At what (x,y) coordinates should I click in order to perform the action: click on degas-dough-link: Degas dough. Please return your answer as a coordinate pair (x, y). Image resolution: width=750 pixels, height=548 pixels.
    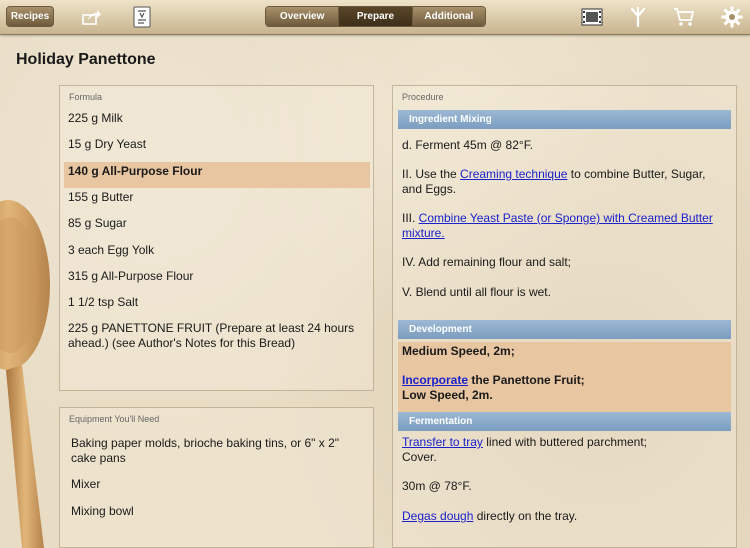
    Looking at the image, I should click on (437, 516).